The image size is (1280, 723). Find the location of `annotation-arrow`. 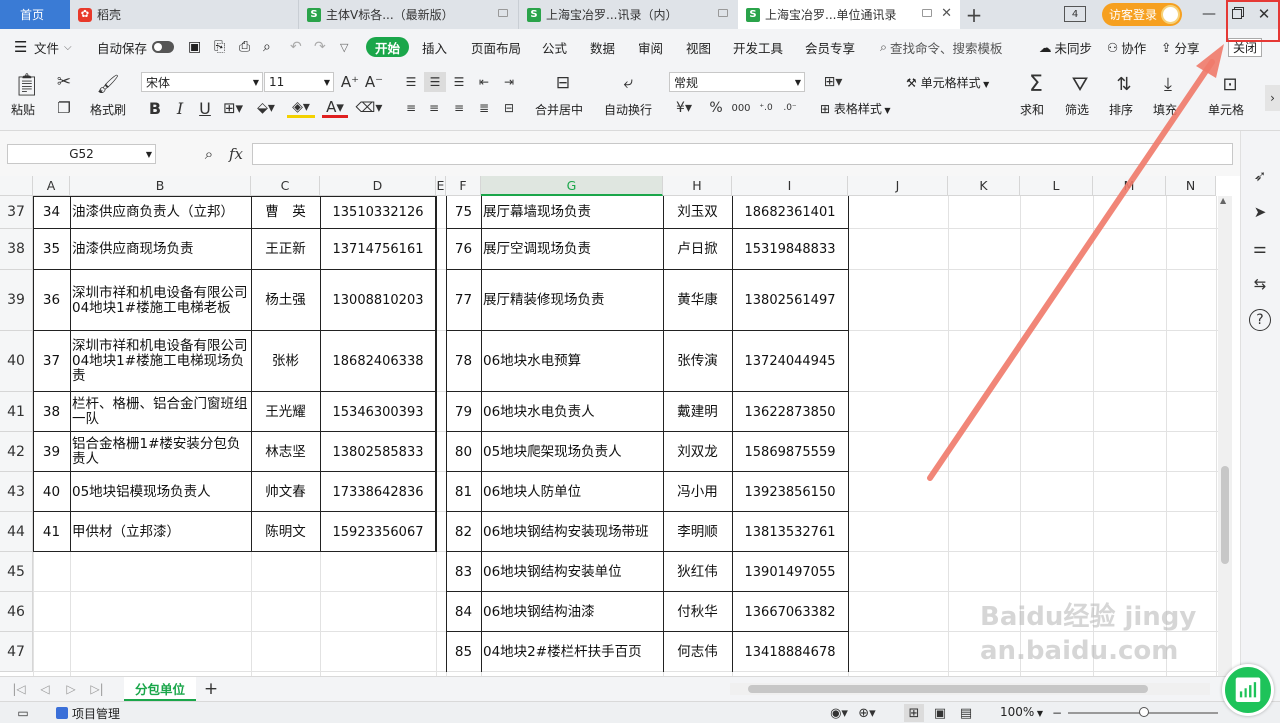

annotation-arrow is located at coordinates (1075, 262).